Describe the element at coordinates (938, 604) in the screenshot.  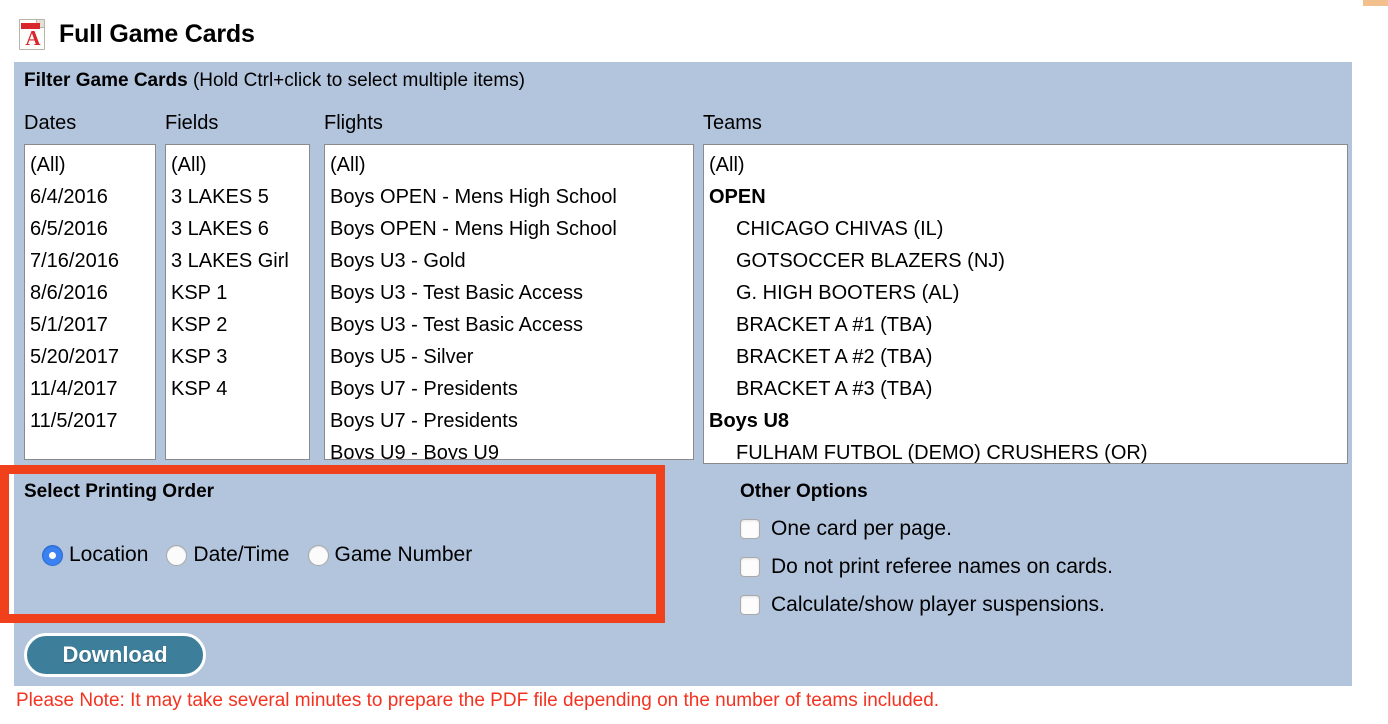
I see `checkbox-option-label: Calculate/show player suspensions.` at that location.